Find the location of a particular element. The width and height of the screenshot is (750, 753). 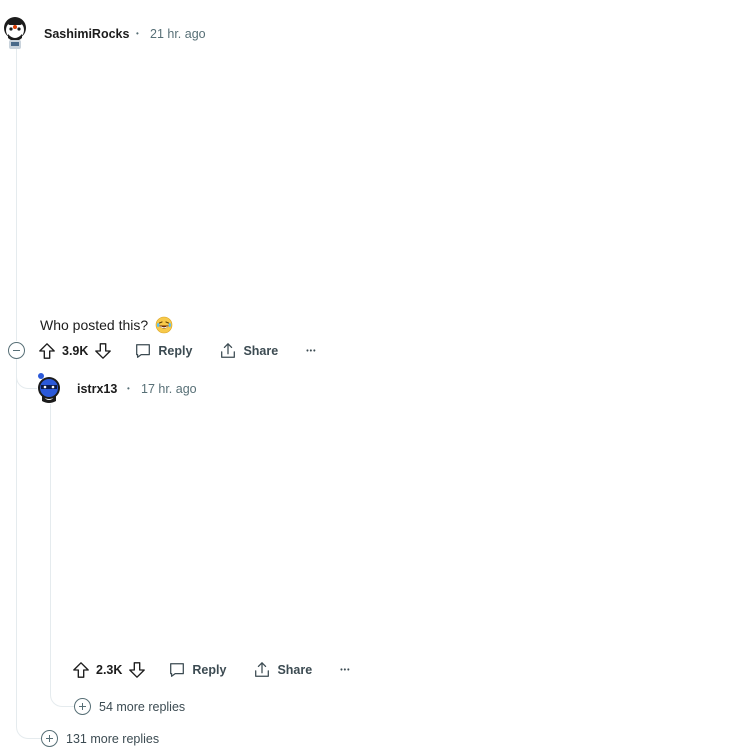

avatar-istrx13 is located at coordinates (50, 387).